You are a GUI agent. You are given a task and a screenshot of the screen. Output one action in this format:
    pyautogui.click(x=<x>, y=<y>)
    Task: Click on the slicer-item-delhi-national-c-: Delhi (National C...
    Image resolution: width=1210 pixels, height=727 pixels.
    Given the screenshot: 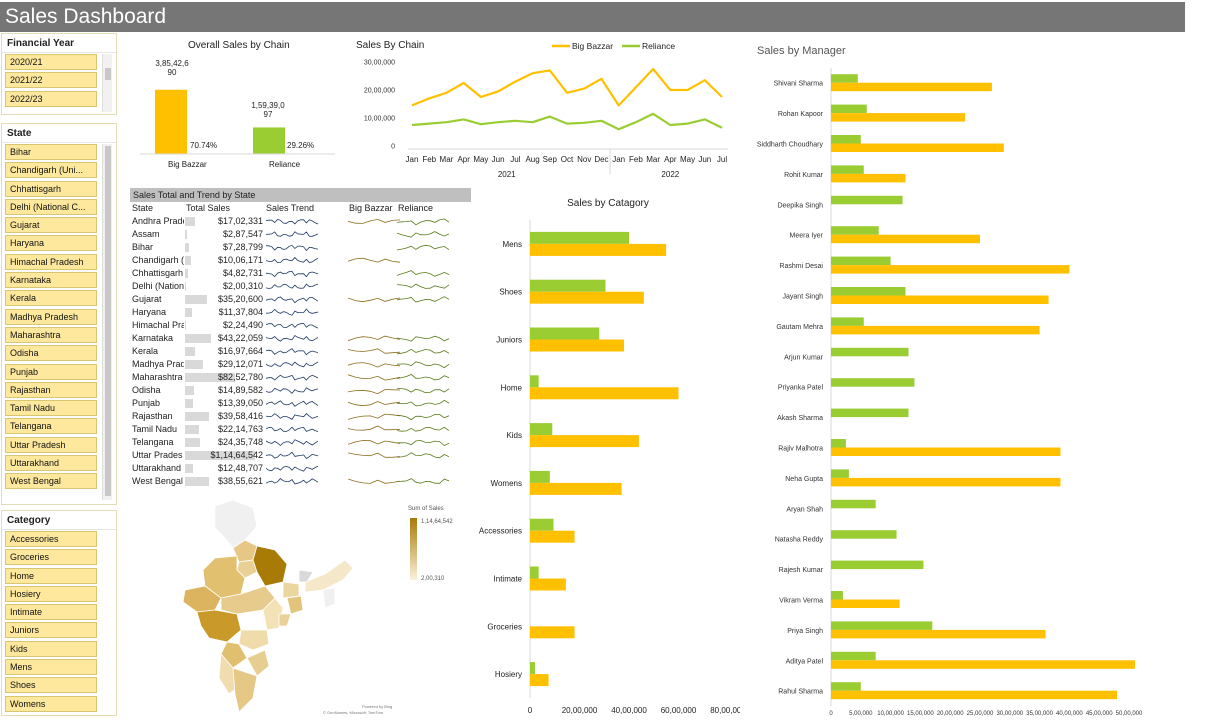 What is the action you would take?
    pyautogui.click(x=51, y=206)
    